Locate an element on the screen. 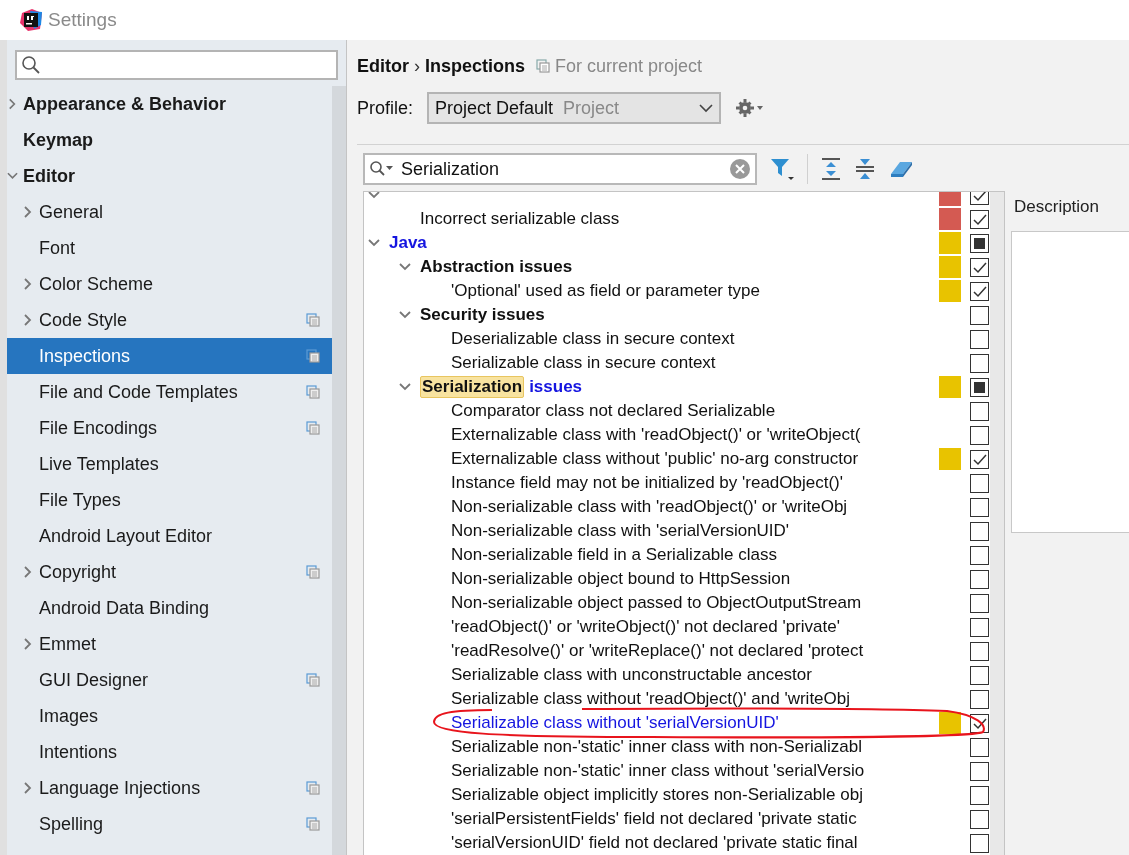 The image size is (1129, 855). inspection-label: 'serialPersistentFields' field not declared 'private static is located at coordinates (654, 819).